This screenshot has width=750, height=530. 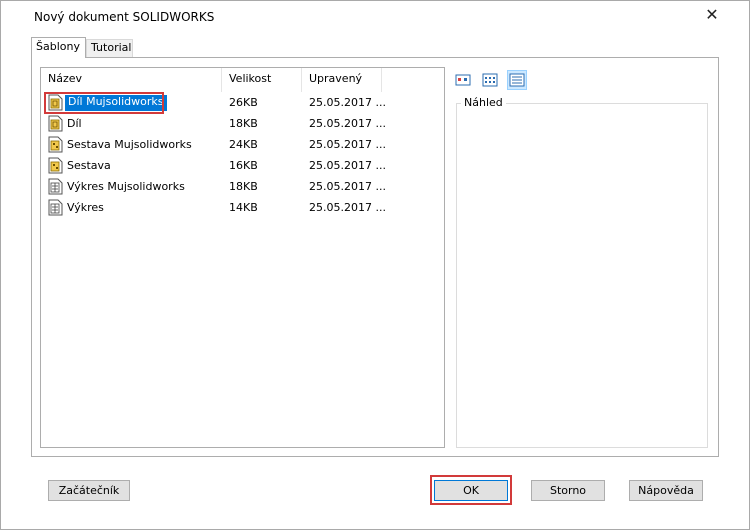 I want to click on tab-tutorial: Tutorial, so click(x=109, y=48).